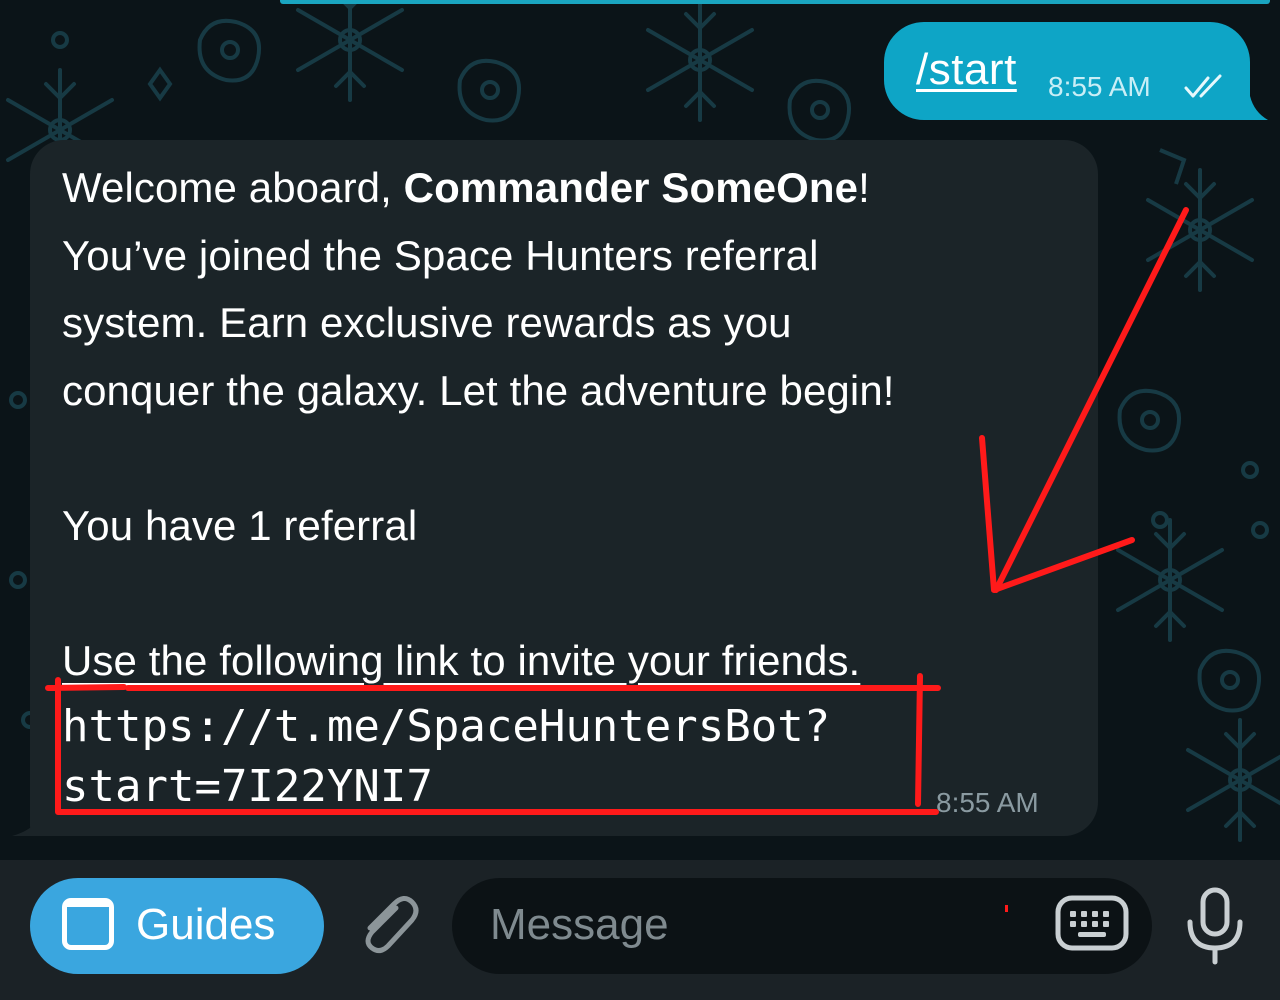 The image size is (1280, 1000). I want to click on welcome-prefix: Welcome aboard,, so click(233, 187).